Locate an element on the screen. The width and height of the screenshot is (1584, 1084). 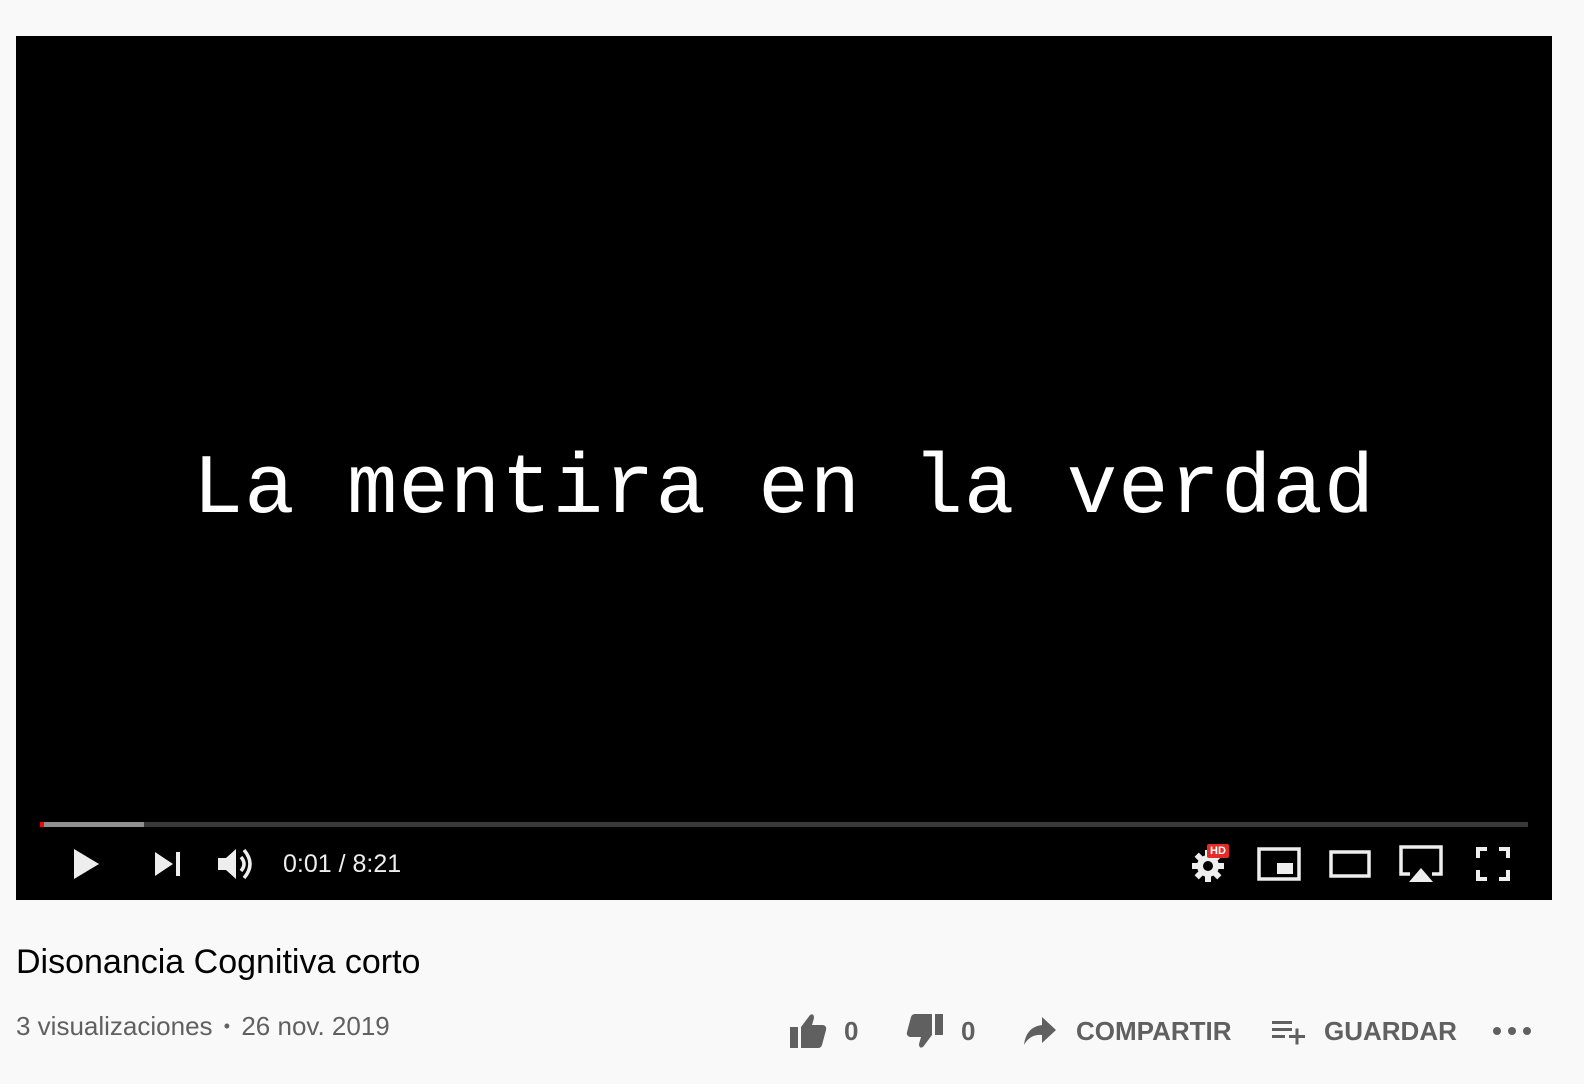
airplay-button is located at coordinates (1421, 864).